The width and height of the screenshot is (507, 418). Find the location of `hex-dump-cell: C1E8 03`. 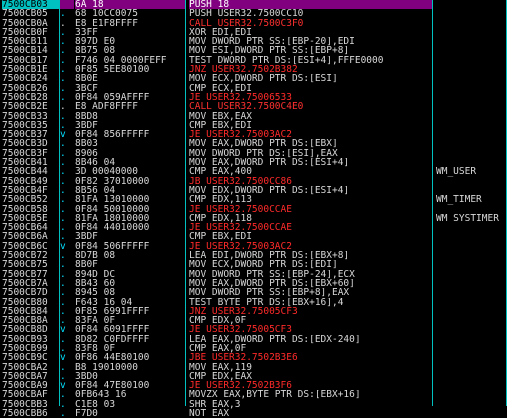

hex-dump-cell: C1E8 03 is located at coordinates (95, 404).